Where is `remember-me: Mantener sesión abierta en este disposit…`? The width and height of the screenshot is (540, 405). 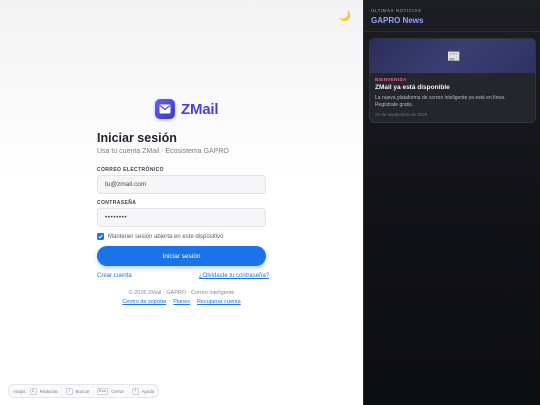 remember-me: Mantener sesión abierta en este disposit… is located at coordinates (160, 236).